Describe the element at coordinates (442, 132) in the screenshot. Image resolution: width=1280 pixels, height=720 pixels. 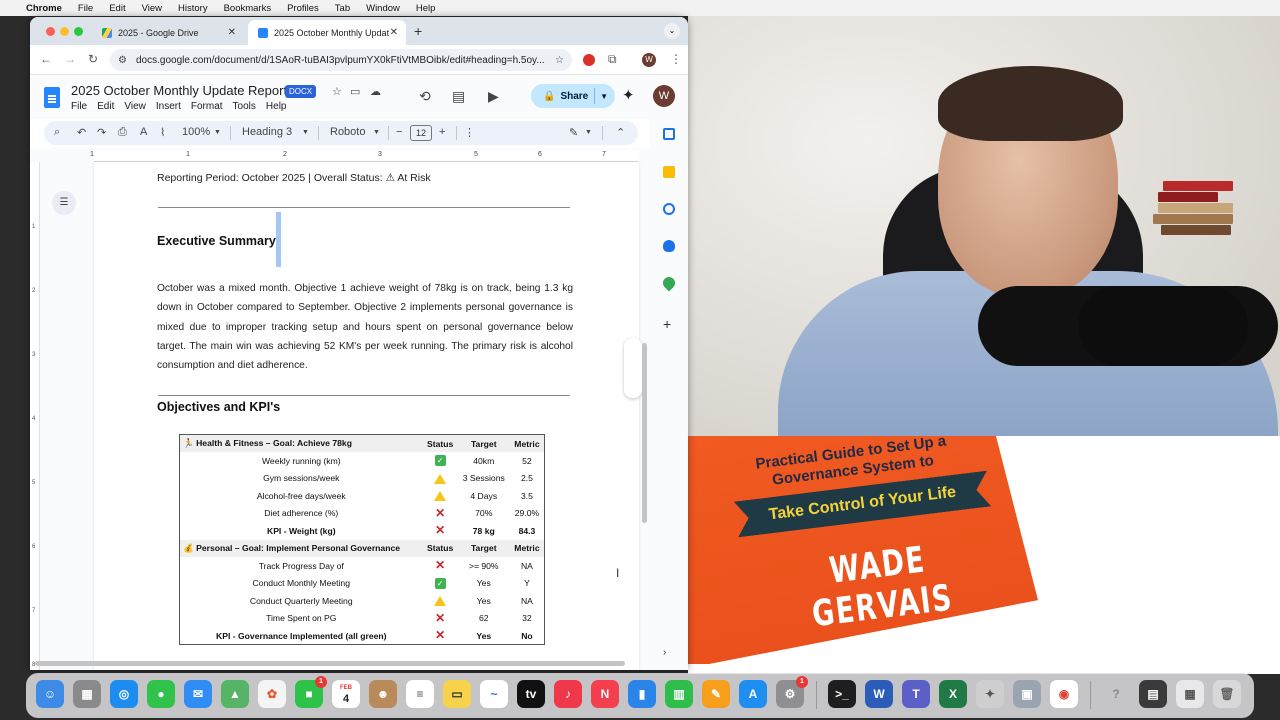
I see `increase-font-size-icon: +` at that location.